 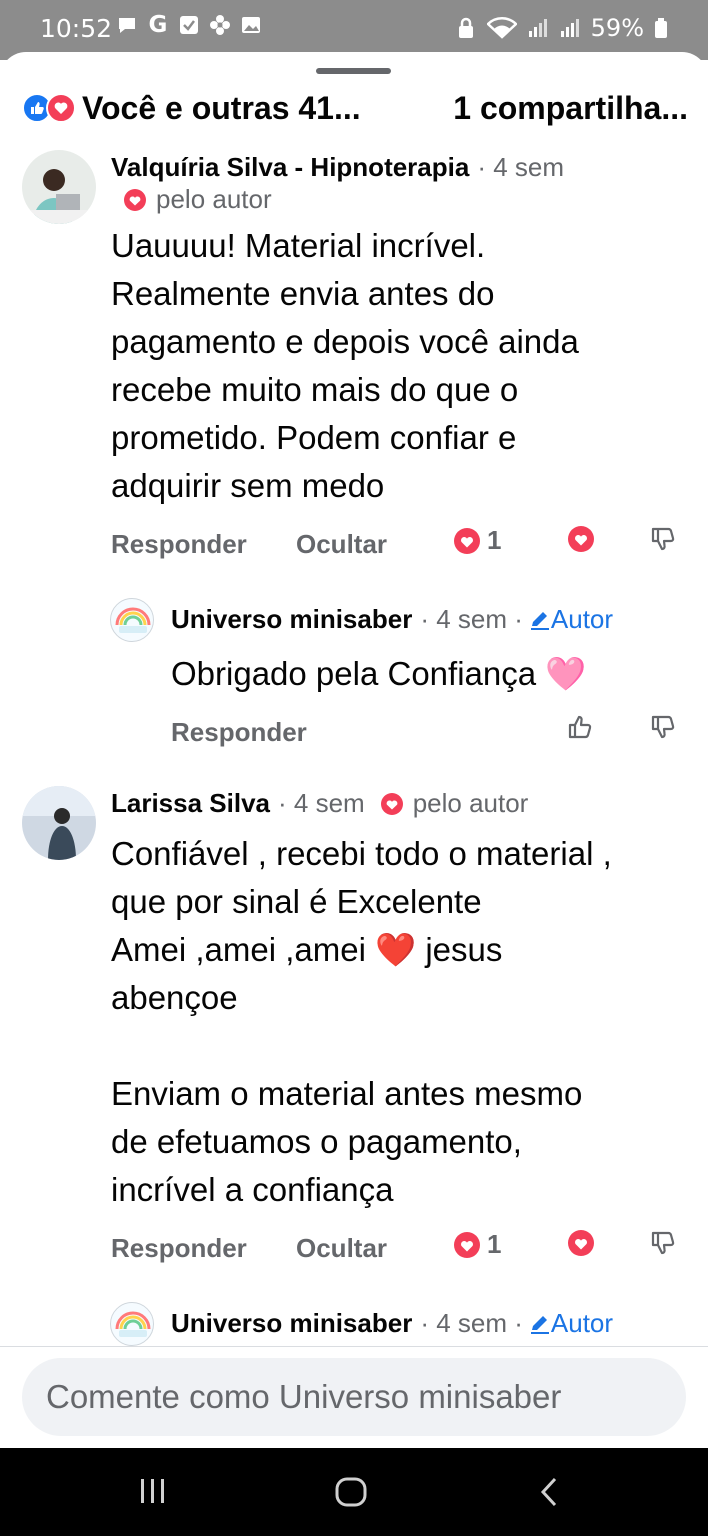 I want to click on comment-line: Amei ,amei ,amei ❤️ jesus, so click(x=307, y=949).